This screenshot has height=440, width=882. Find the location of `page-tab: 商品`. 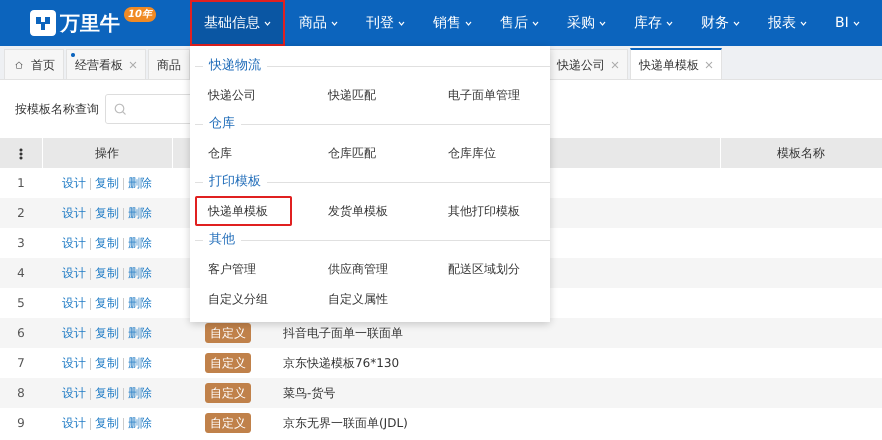

page-tab: 商品 is located at coordinates (169, 64).